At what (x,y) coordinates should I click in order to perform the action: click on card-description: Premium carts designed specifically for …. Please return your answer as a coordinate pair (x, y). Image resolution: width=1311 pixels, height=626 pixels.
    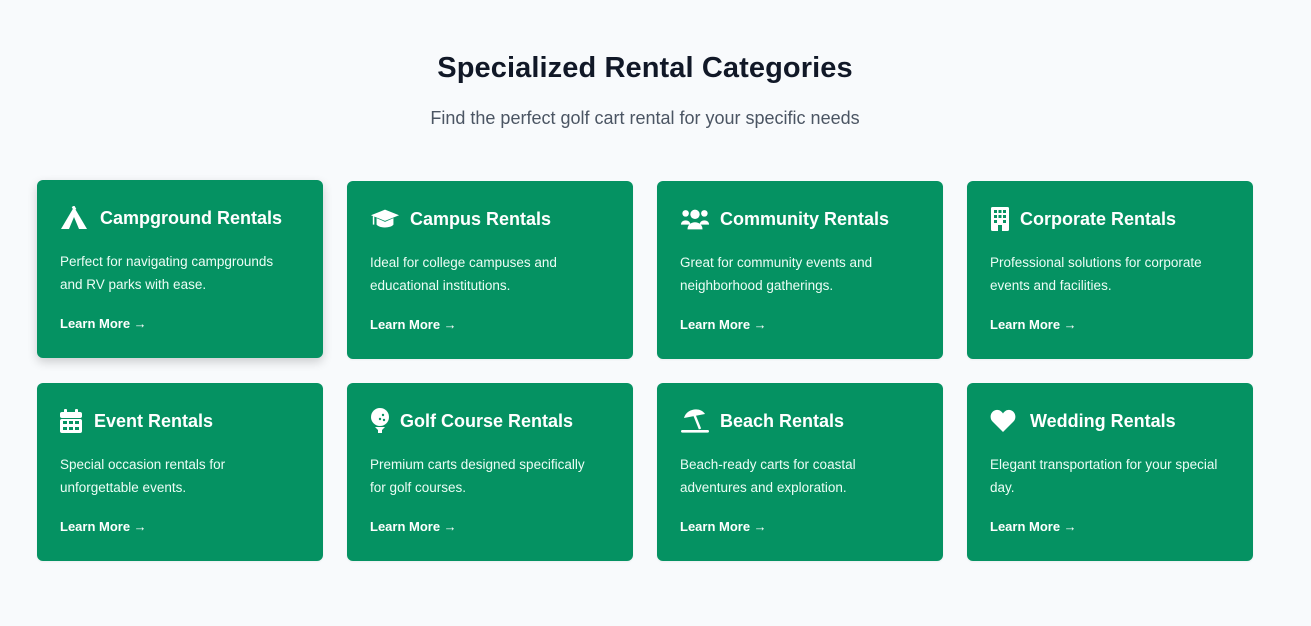
    Looking at the image, I should click on (477, 476).